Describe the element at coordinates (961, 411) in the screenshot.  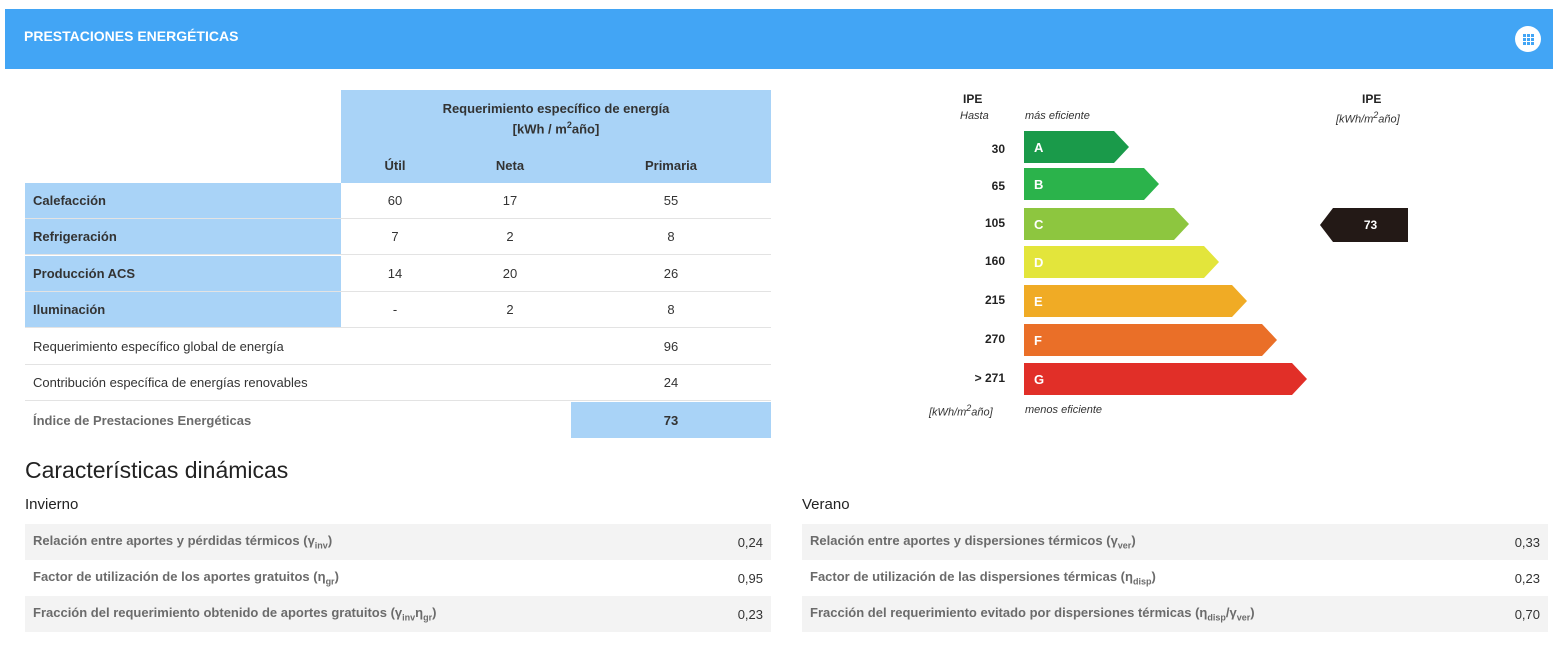
I see `bottom-unit: [kWh/m2año]` at that location.